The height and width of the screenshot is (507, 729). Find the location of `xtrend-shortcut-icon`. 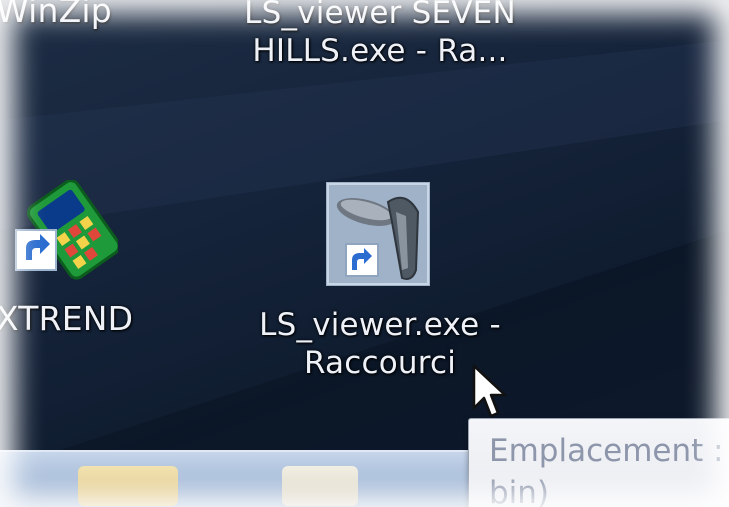

xtrend-shortcut-icon is located at coordinates (67, 231).